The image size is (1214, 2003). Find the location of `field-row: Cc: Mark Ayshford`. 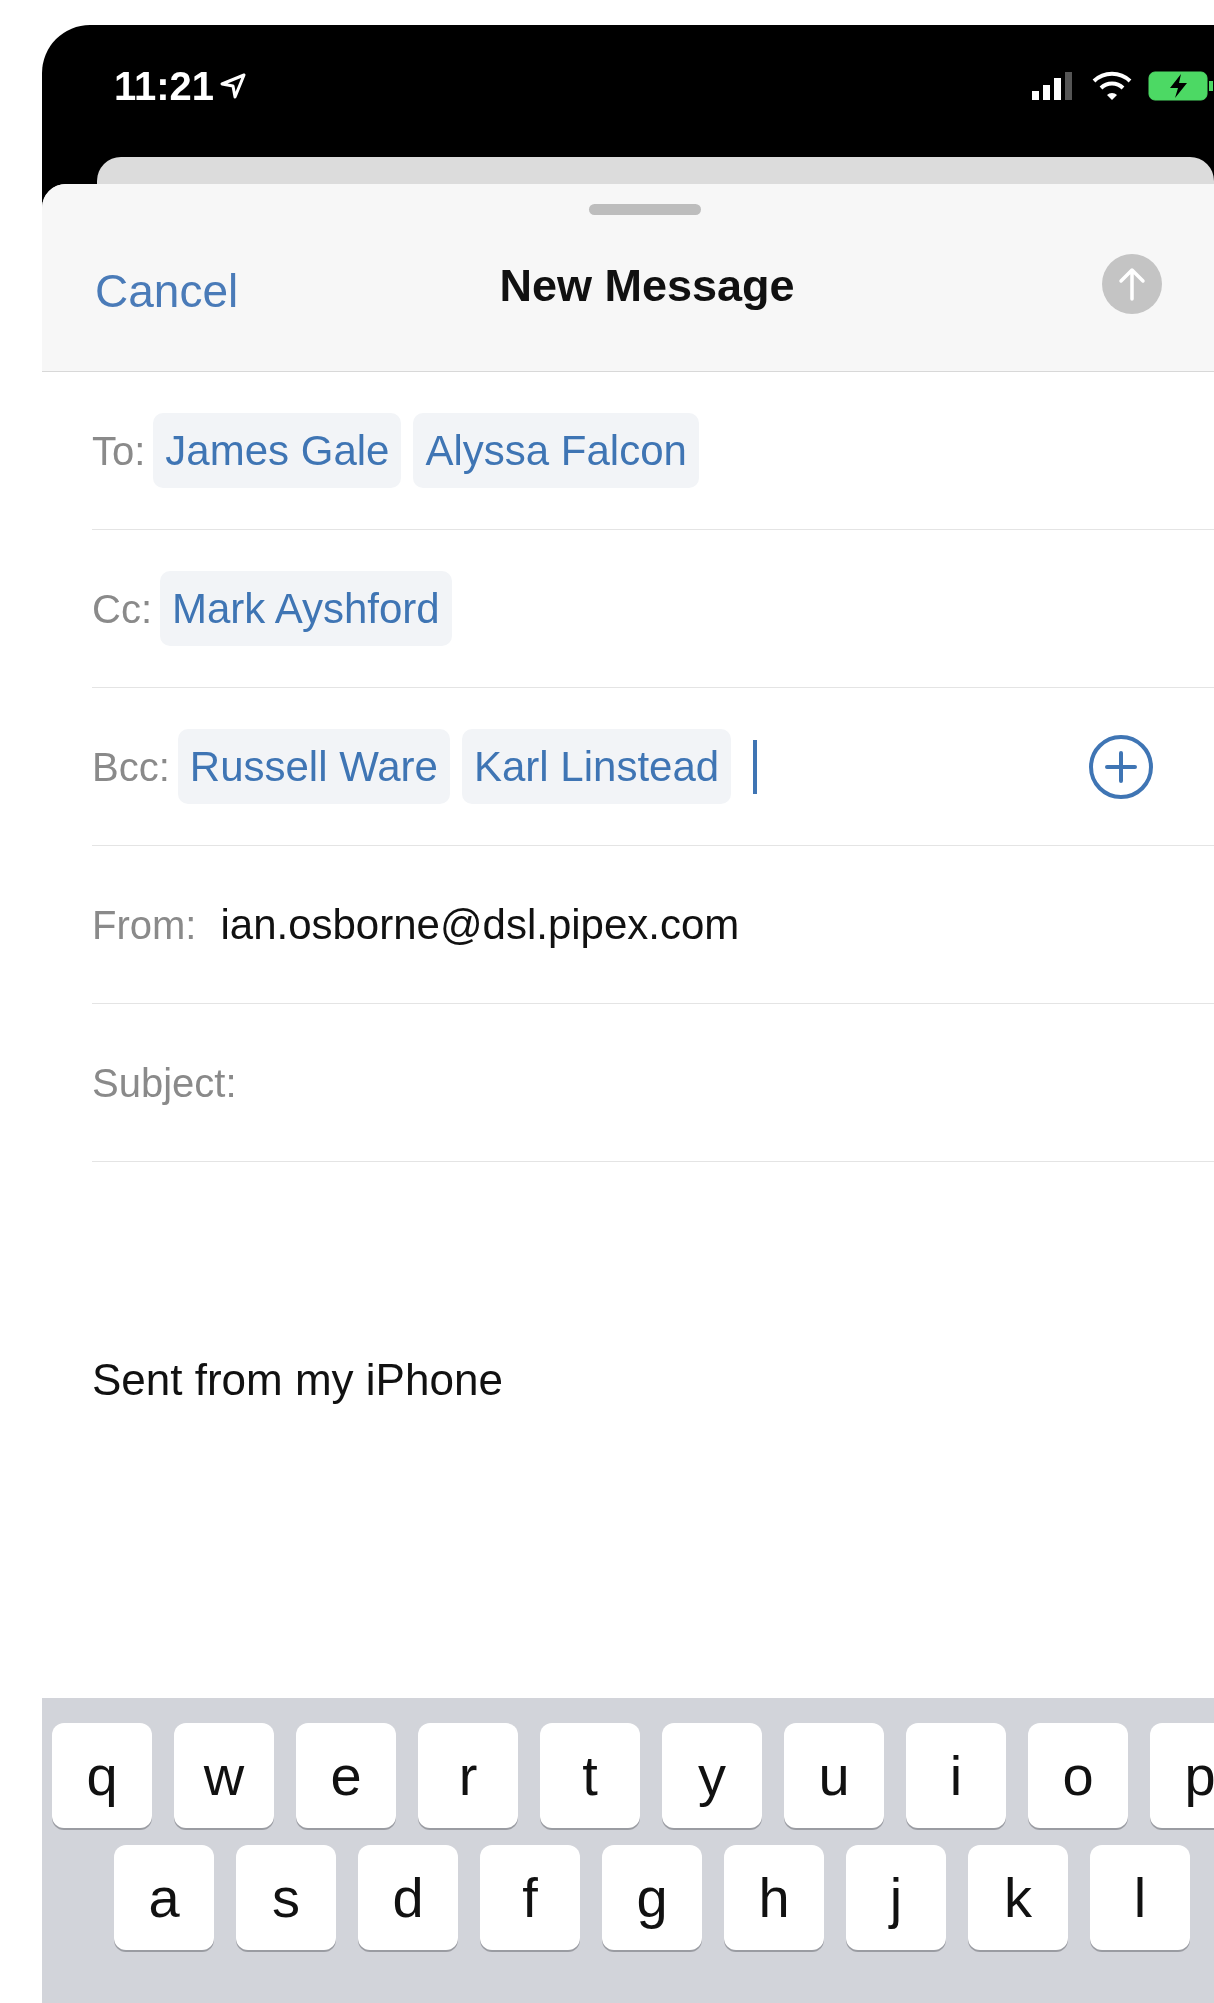

field-row: Cc: Mark Ayshford is located at coordinates (653, 609).